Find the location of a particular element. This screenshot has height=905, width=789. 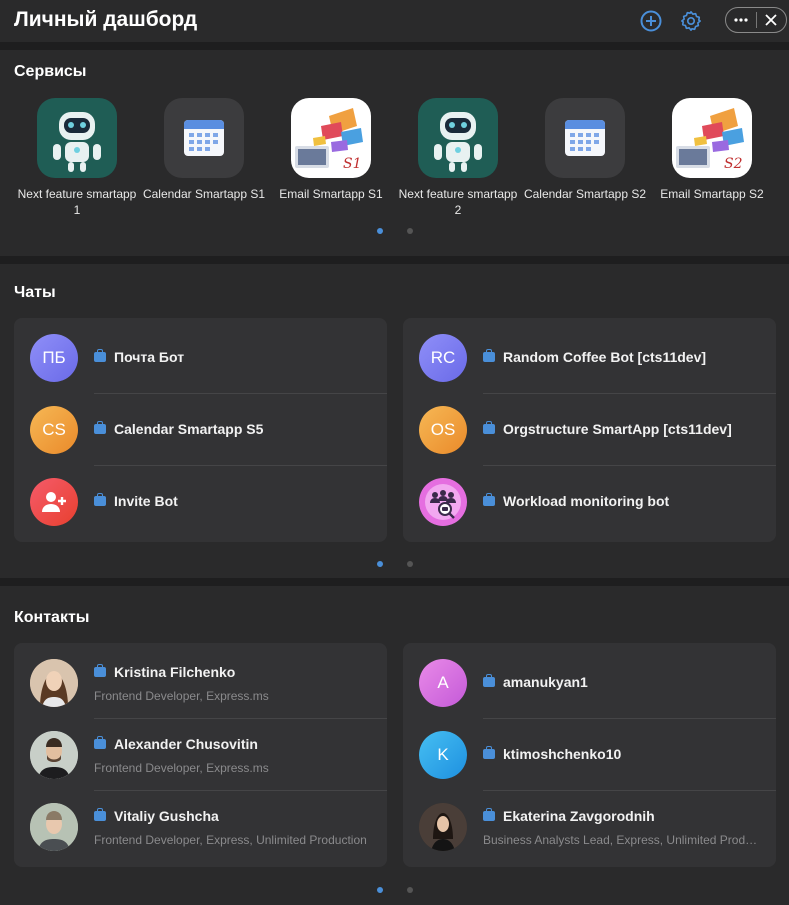

service-email-s1: S1 Email Smartapp S1 is located at coordinates (331, 150).